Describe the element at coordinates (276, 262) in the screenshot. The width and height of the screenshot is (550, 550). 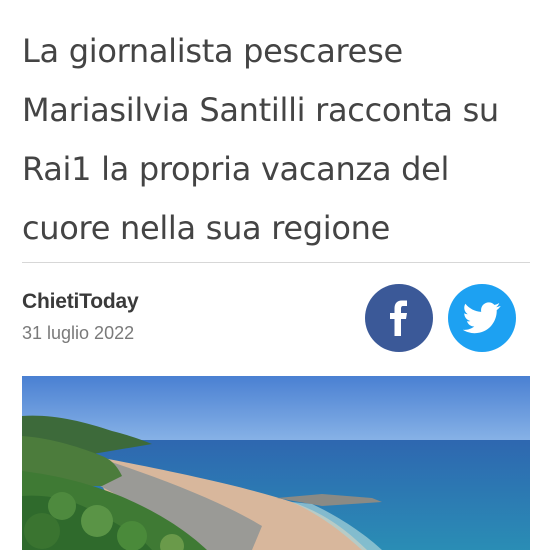
I see `divider` at that location.